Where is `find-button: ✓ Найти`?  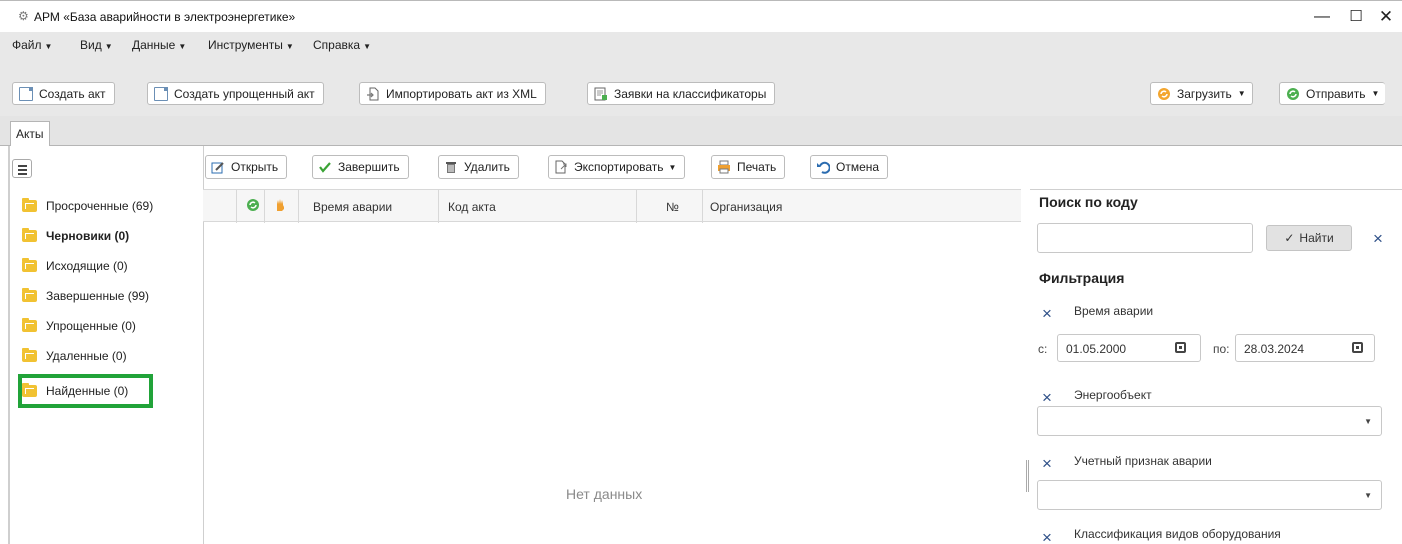 find-button: ✓ Найти is located at coordinates (1309, 238).